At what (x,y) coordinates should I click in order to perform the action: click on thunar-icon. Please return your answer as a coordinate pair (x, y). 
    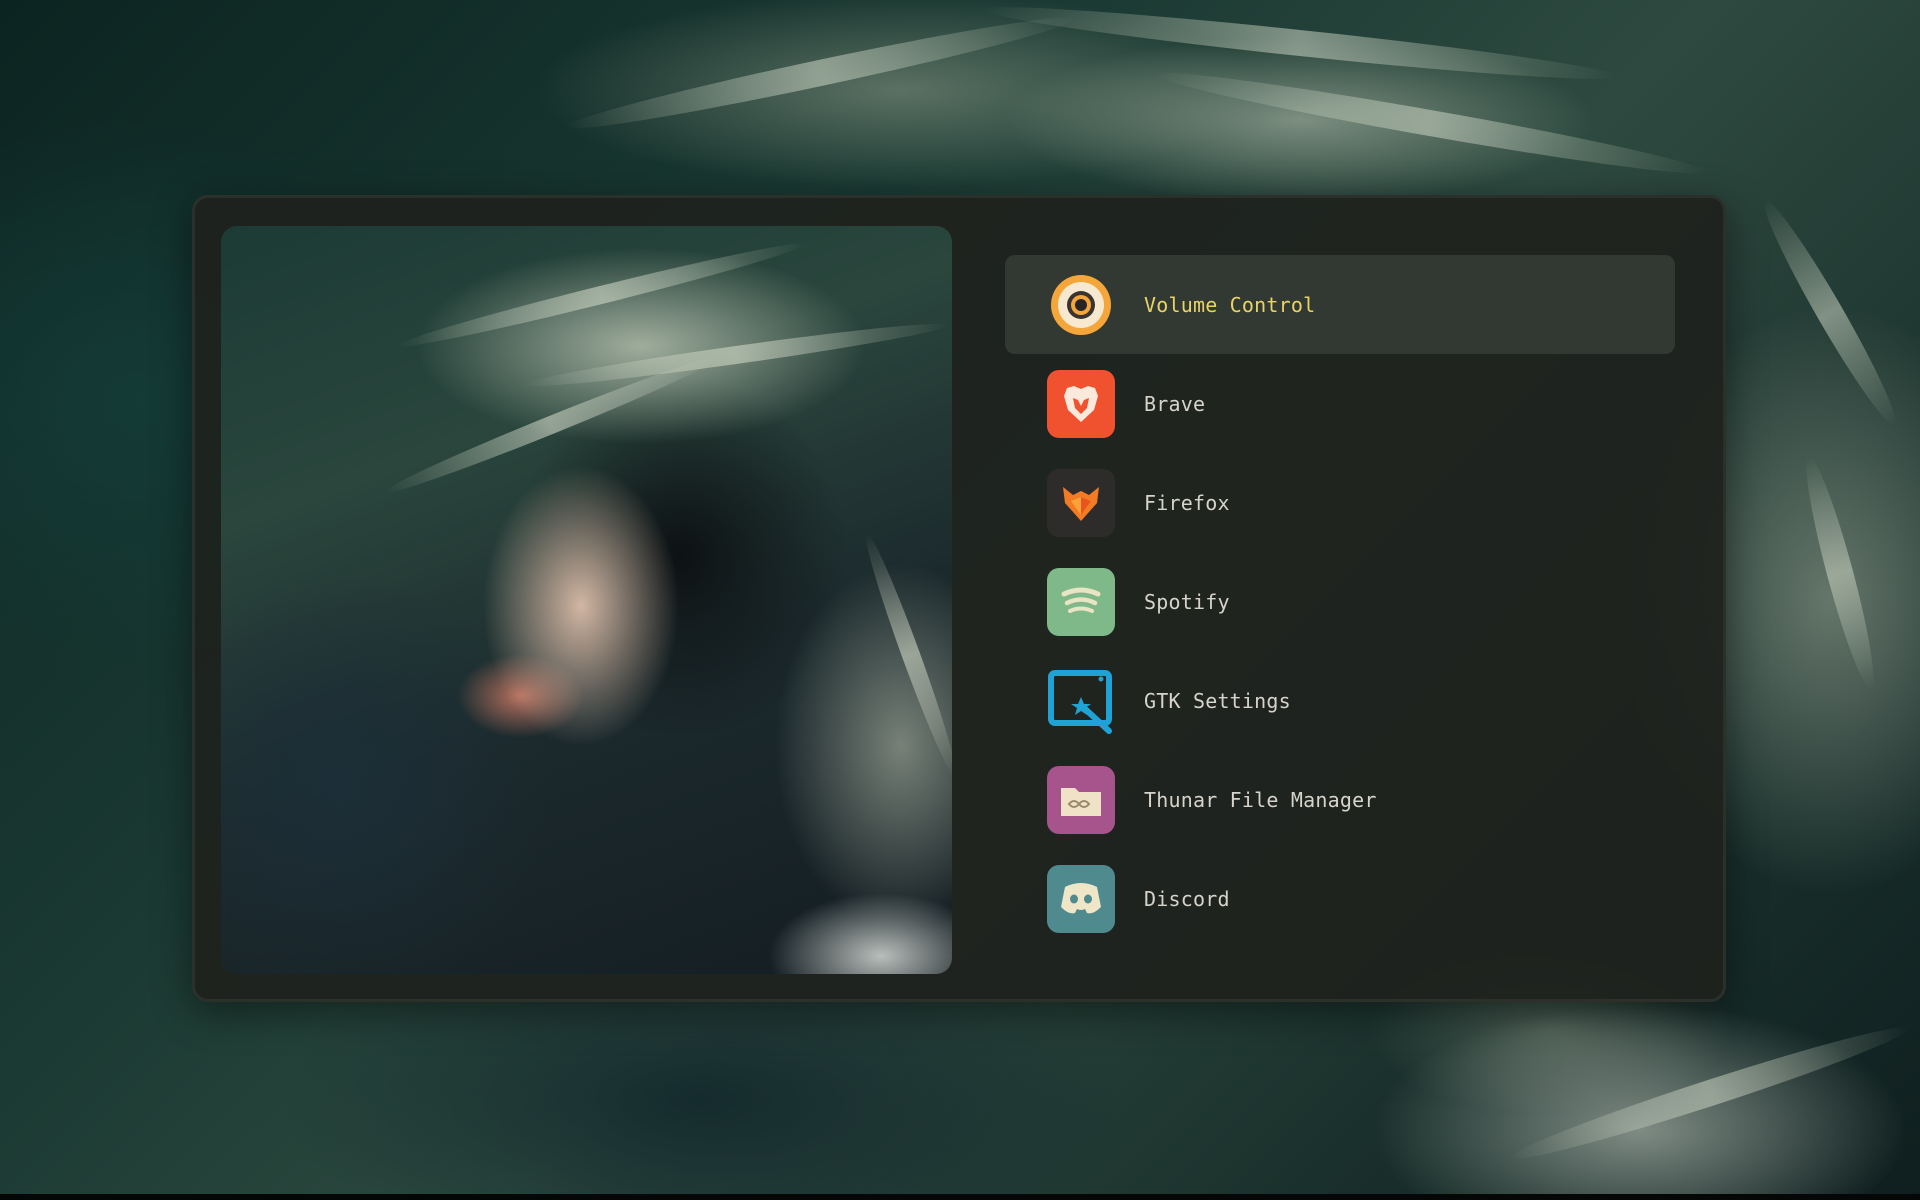
    Looking at the image, I should click on (1081, 799).